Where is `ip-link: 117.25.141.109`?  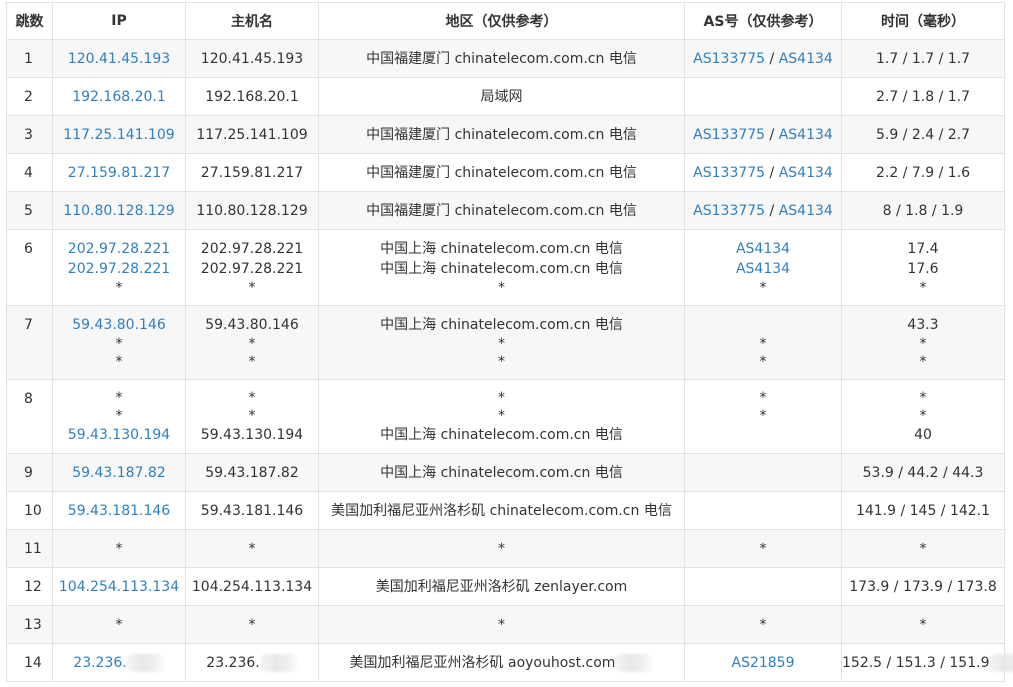 ip-link: 117.25.141.109 is located at coordinates (118, 135).